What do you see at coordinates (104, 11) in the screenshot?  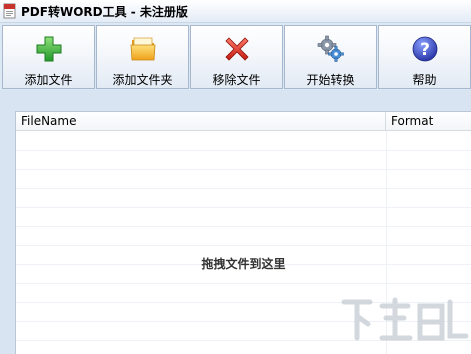 I see `window-title: PDF转WORD工具 - 未注册版` at bounding box center [104, 11].